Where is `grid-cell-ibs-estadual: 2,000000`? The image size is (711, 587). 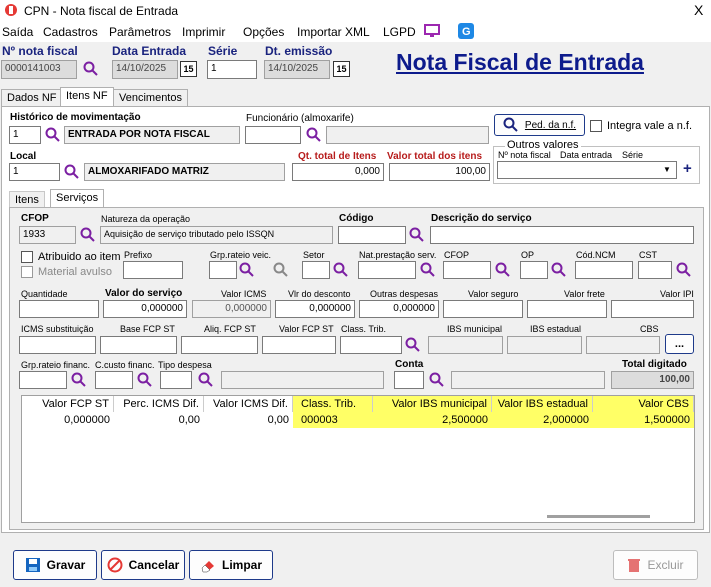
grid-cell-ibs-estadual: 2,000000 is located at coordinates (542, 420).